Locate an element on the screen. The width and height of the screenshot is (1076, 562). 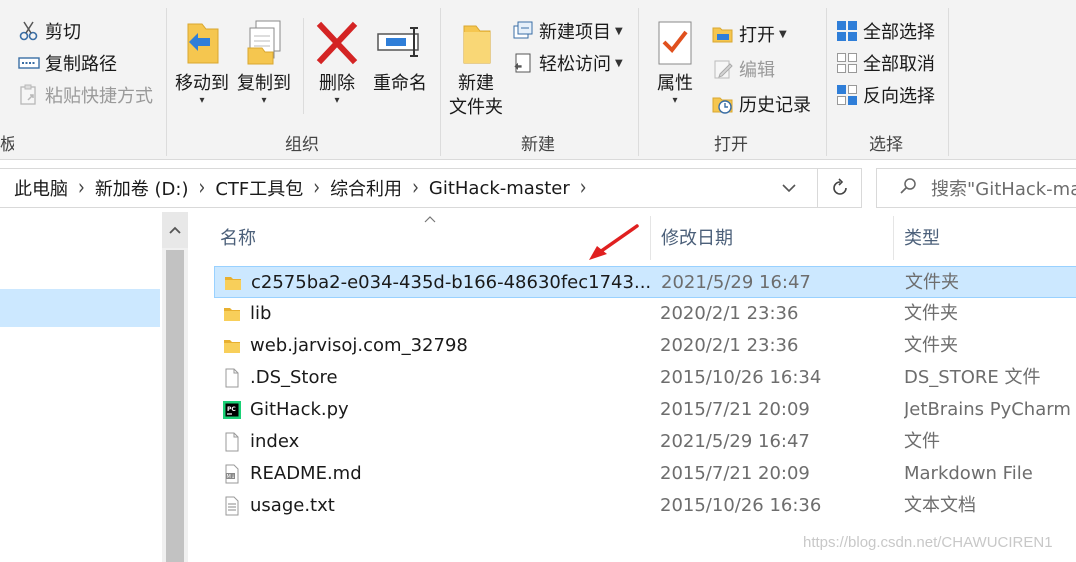
file-type: DS_STORE 文件 is located at coordinates (972, 377).